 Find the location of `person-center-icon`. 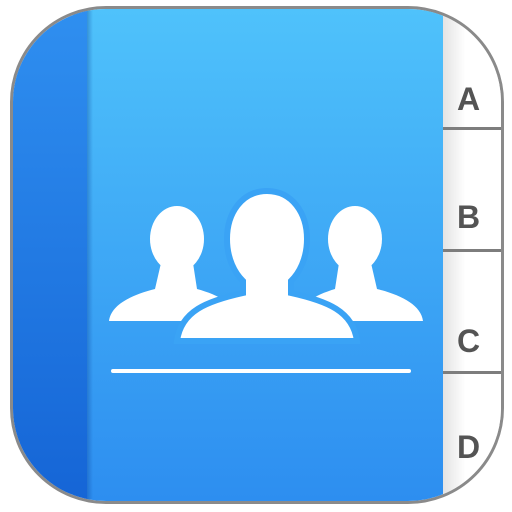

person-center-icon is located at coordinates (267, 265).